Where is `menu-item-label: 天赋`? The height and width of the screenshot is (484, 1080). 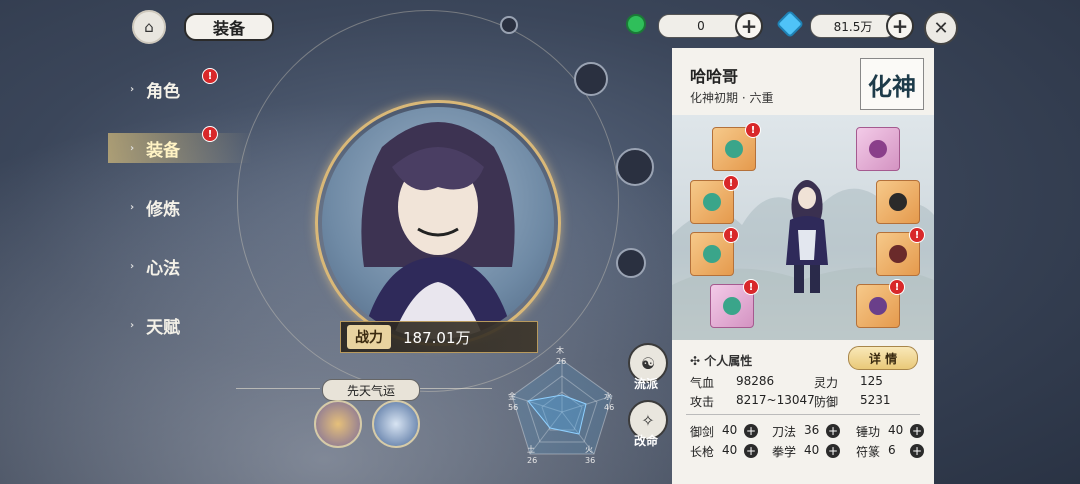 menu-item-label: 天赋 is located at coordinates (163, 327).